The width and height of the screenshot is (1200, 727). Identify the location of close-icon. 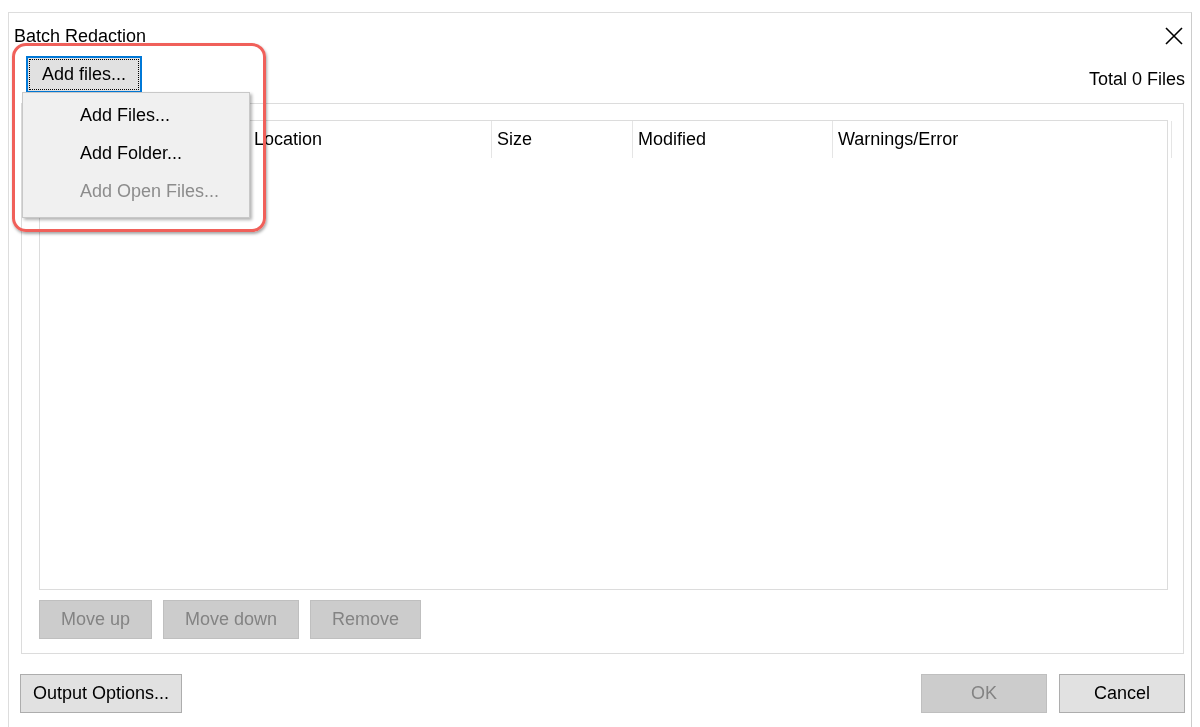
(1174, 36).